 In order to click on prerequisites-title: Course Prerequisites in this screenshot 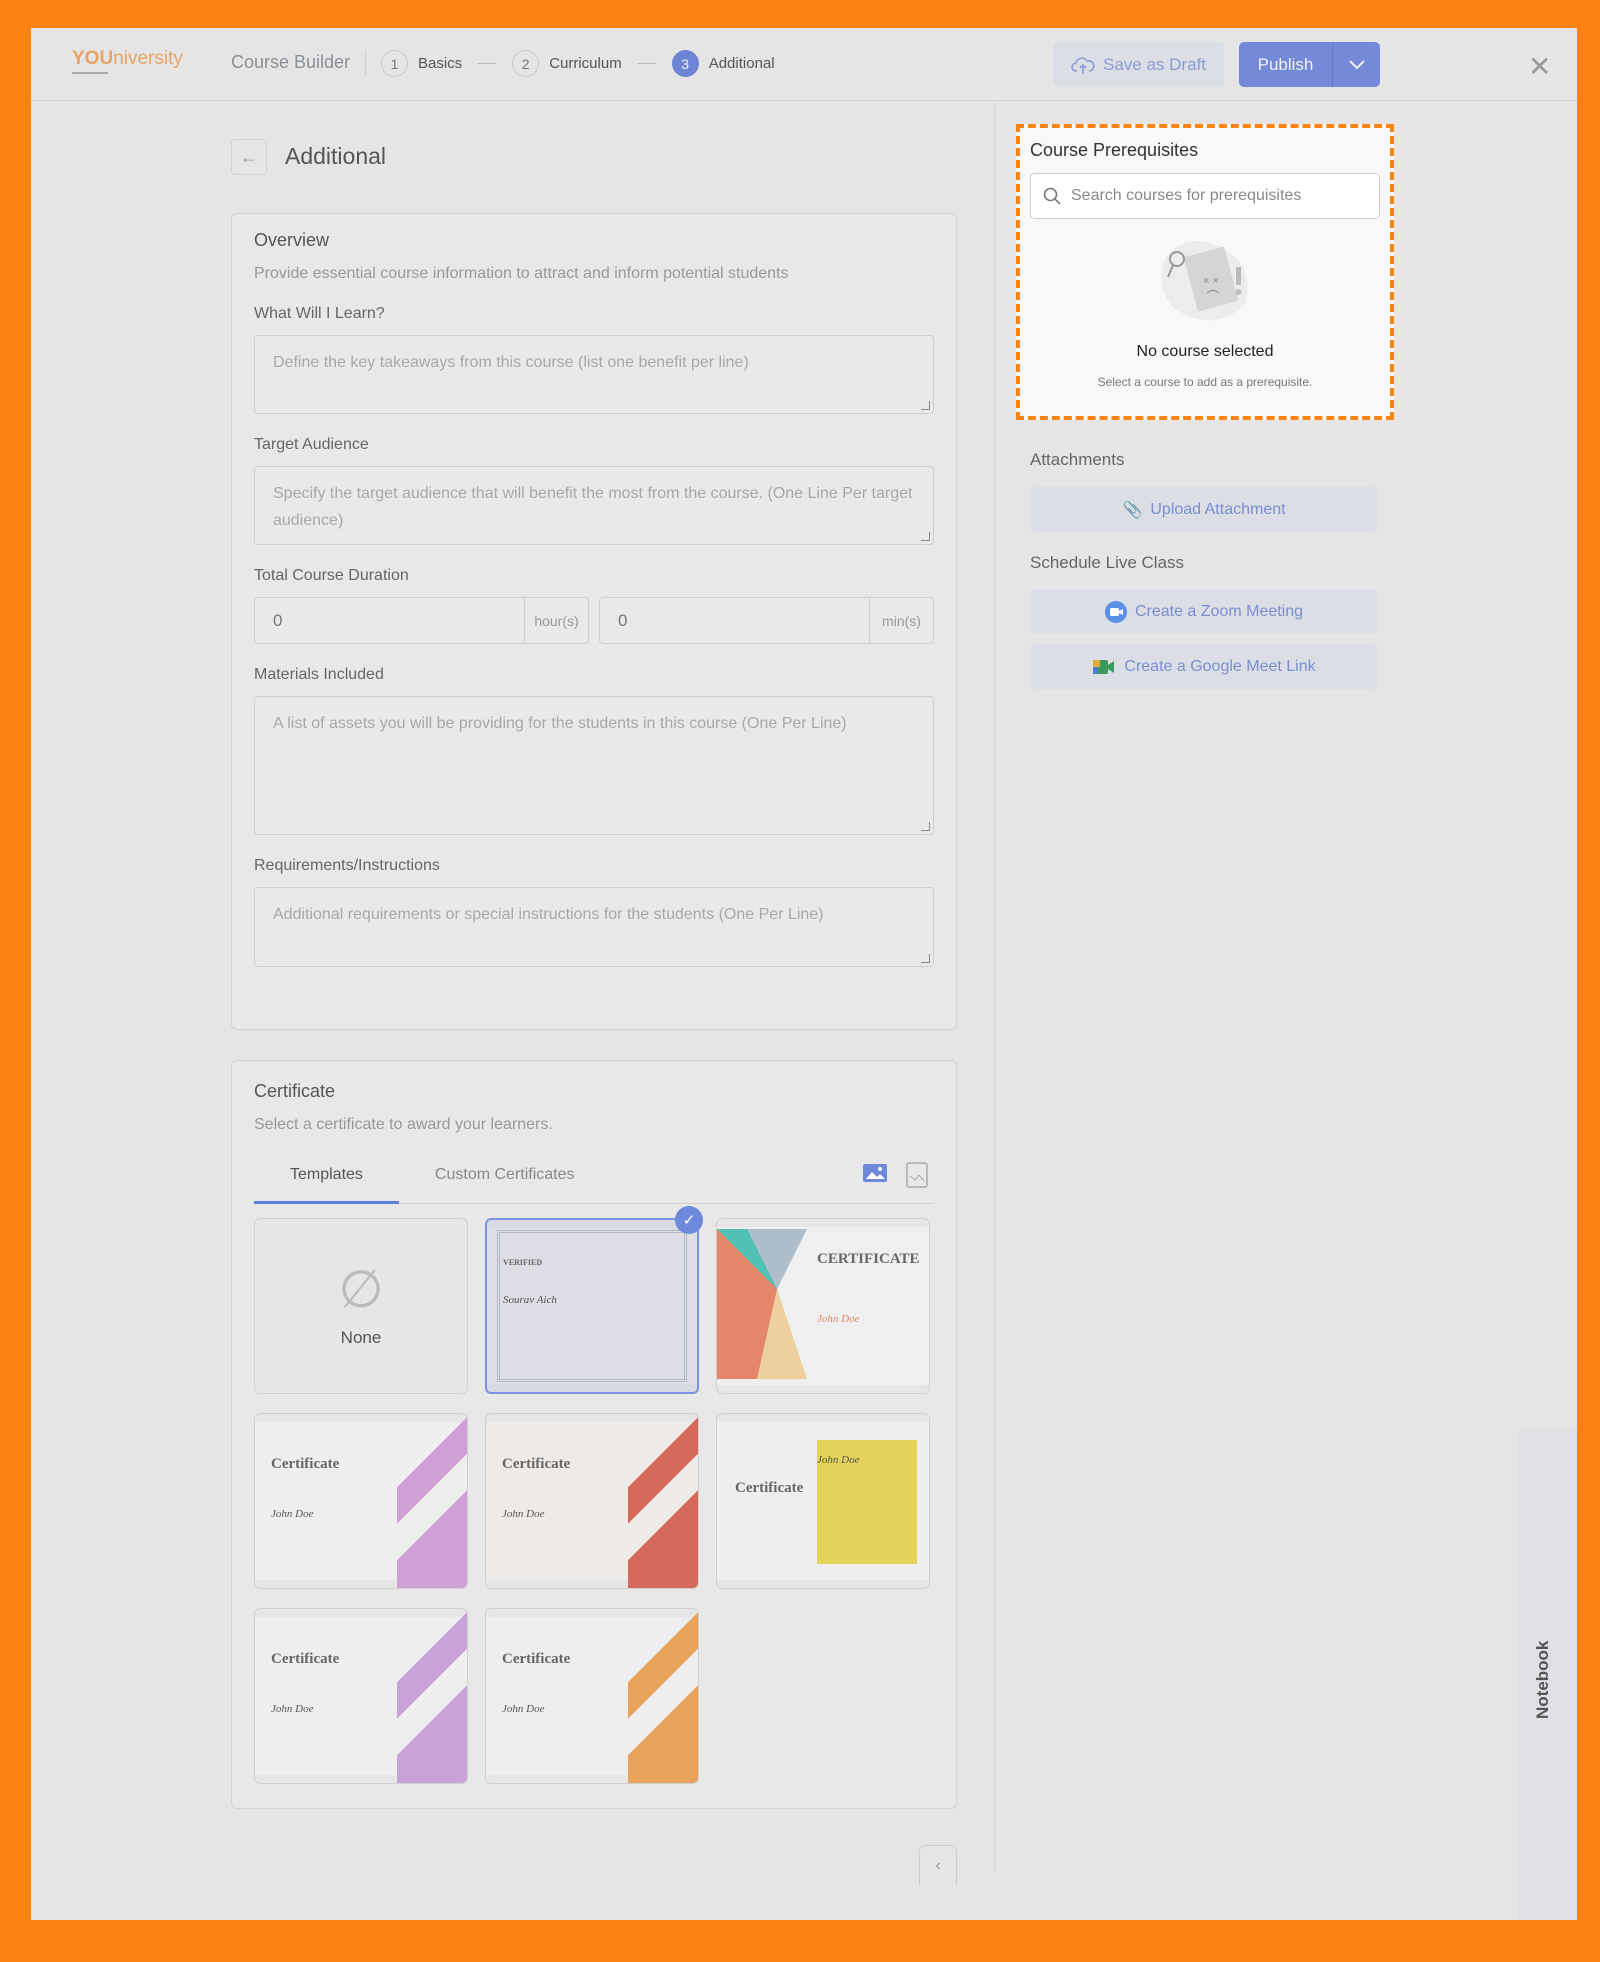, I will do `click(1114, 150)`.